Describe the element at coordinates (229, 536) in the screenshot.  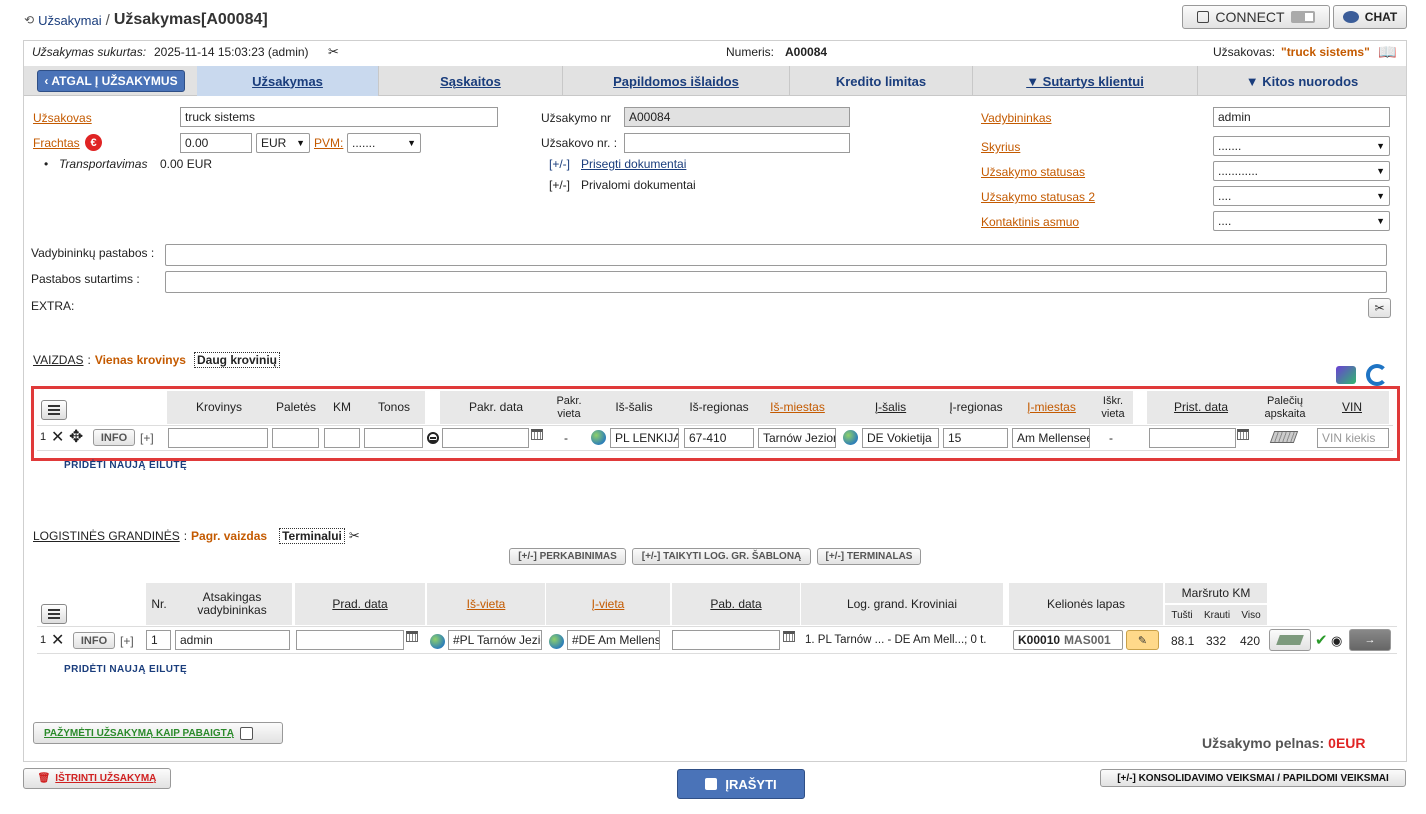
I see `logistics-basic-link: Pagr. vaizdas` at that location.